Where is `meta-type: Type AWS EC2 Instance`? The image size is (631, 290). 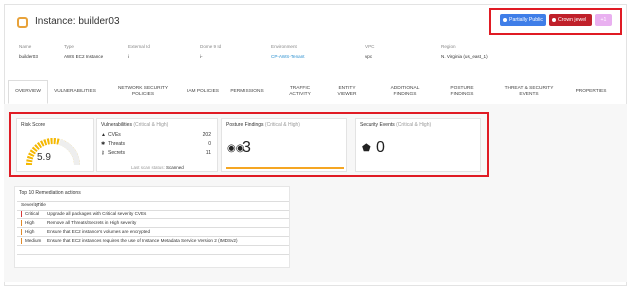
meta-type: Type AWS EC2 Instance is located at coordinates (83, 51).